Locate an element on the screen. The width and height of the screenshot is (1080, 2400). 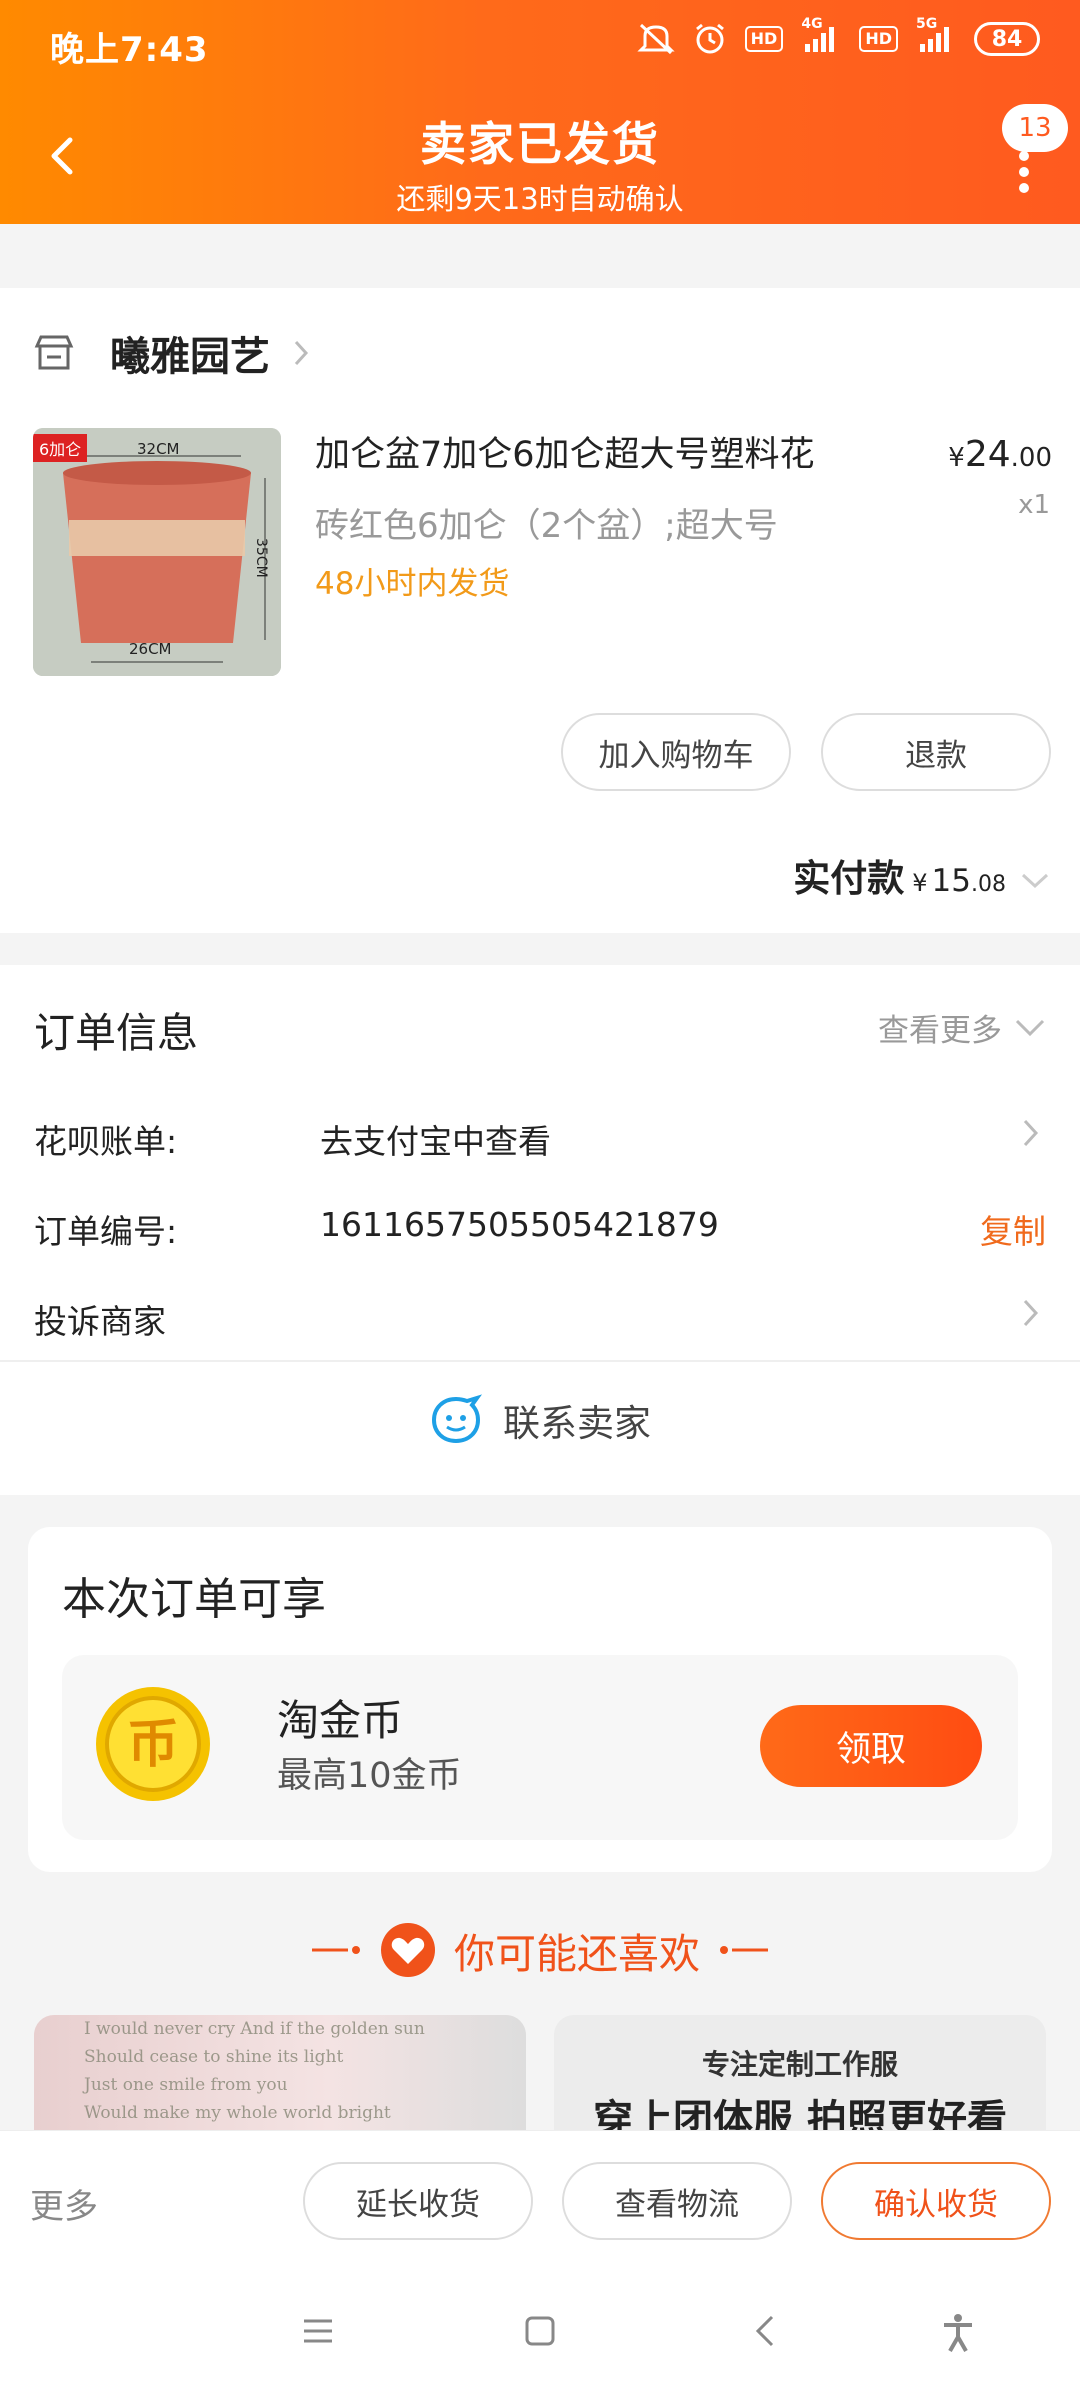
menu-icon is located at coordinates (318, 2331).